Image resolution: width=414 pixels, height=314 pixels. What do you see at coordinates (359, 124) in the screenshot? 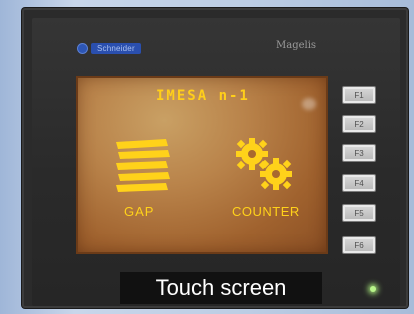
I see `function-key-f2: F2` at bounding box center [359, 124].